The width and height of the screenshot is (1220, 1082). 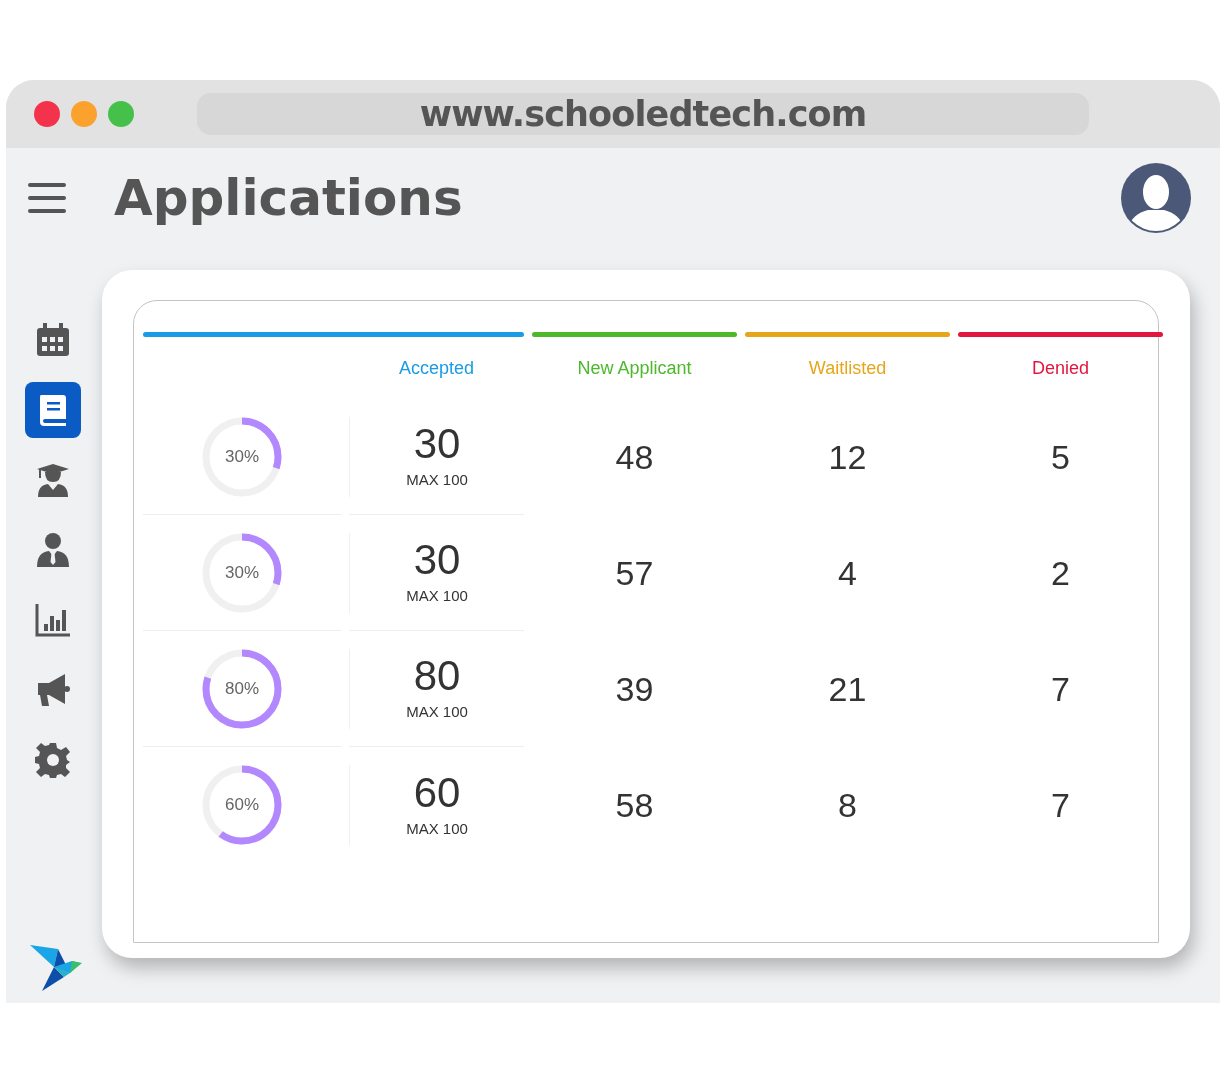 I want to click on column-header: Waitlisted, so click(x=847, y=368).